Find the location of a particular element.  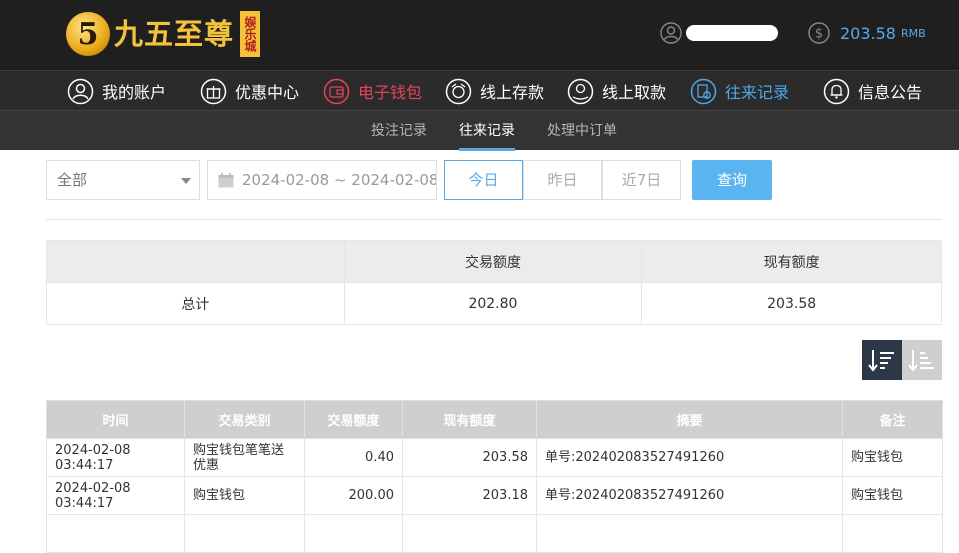

cell-type: 购宝钱包笔笔送优惠 is located at coordinates (244, 457).